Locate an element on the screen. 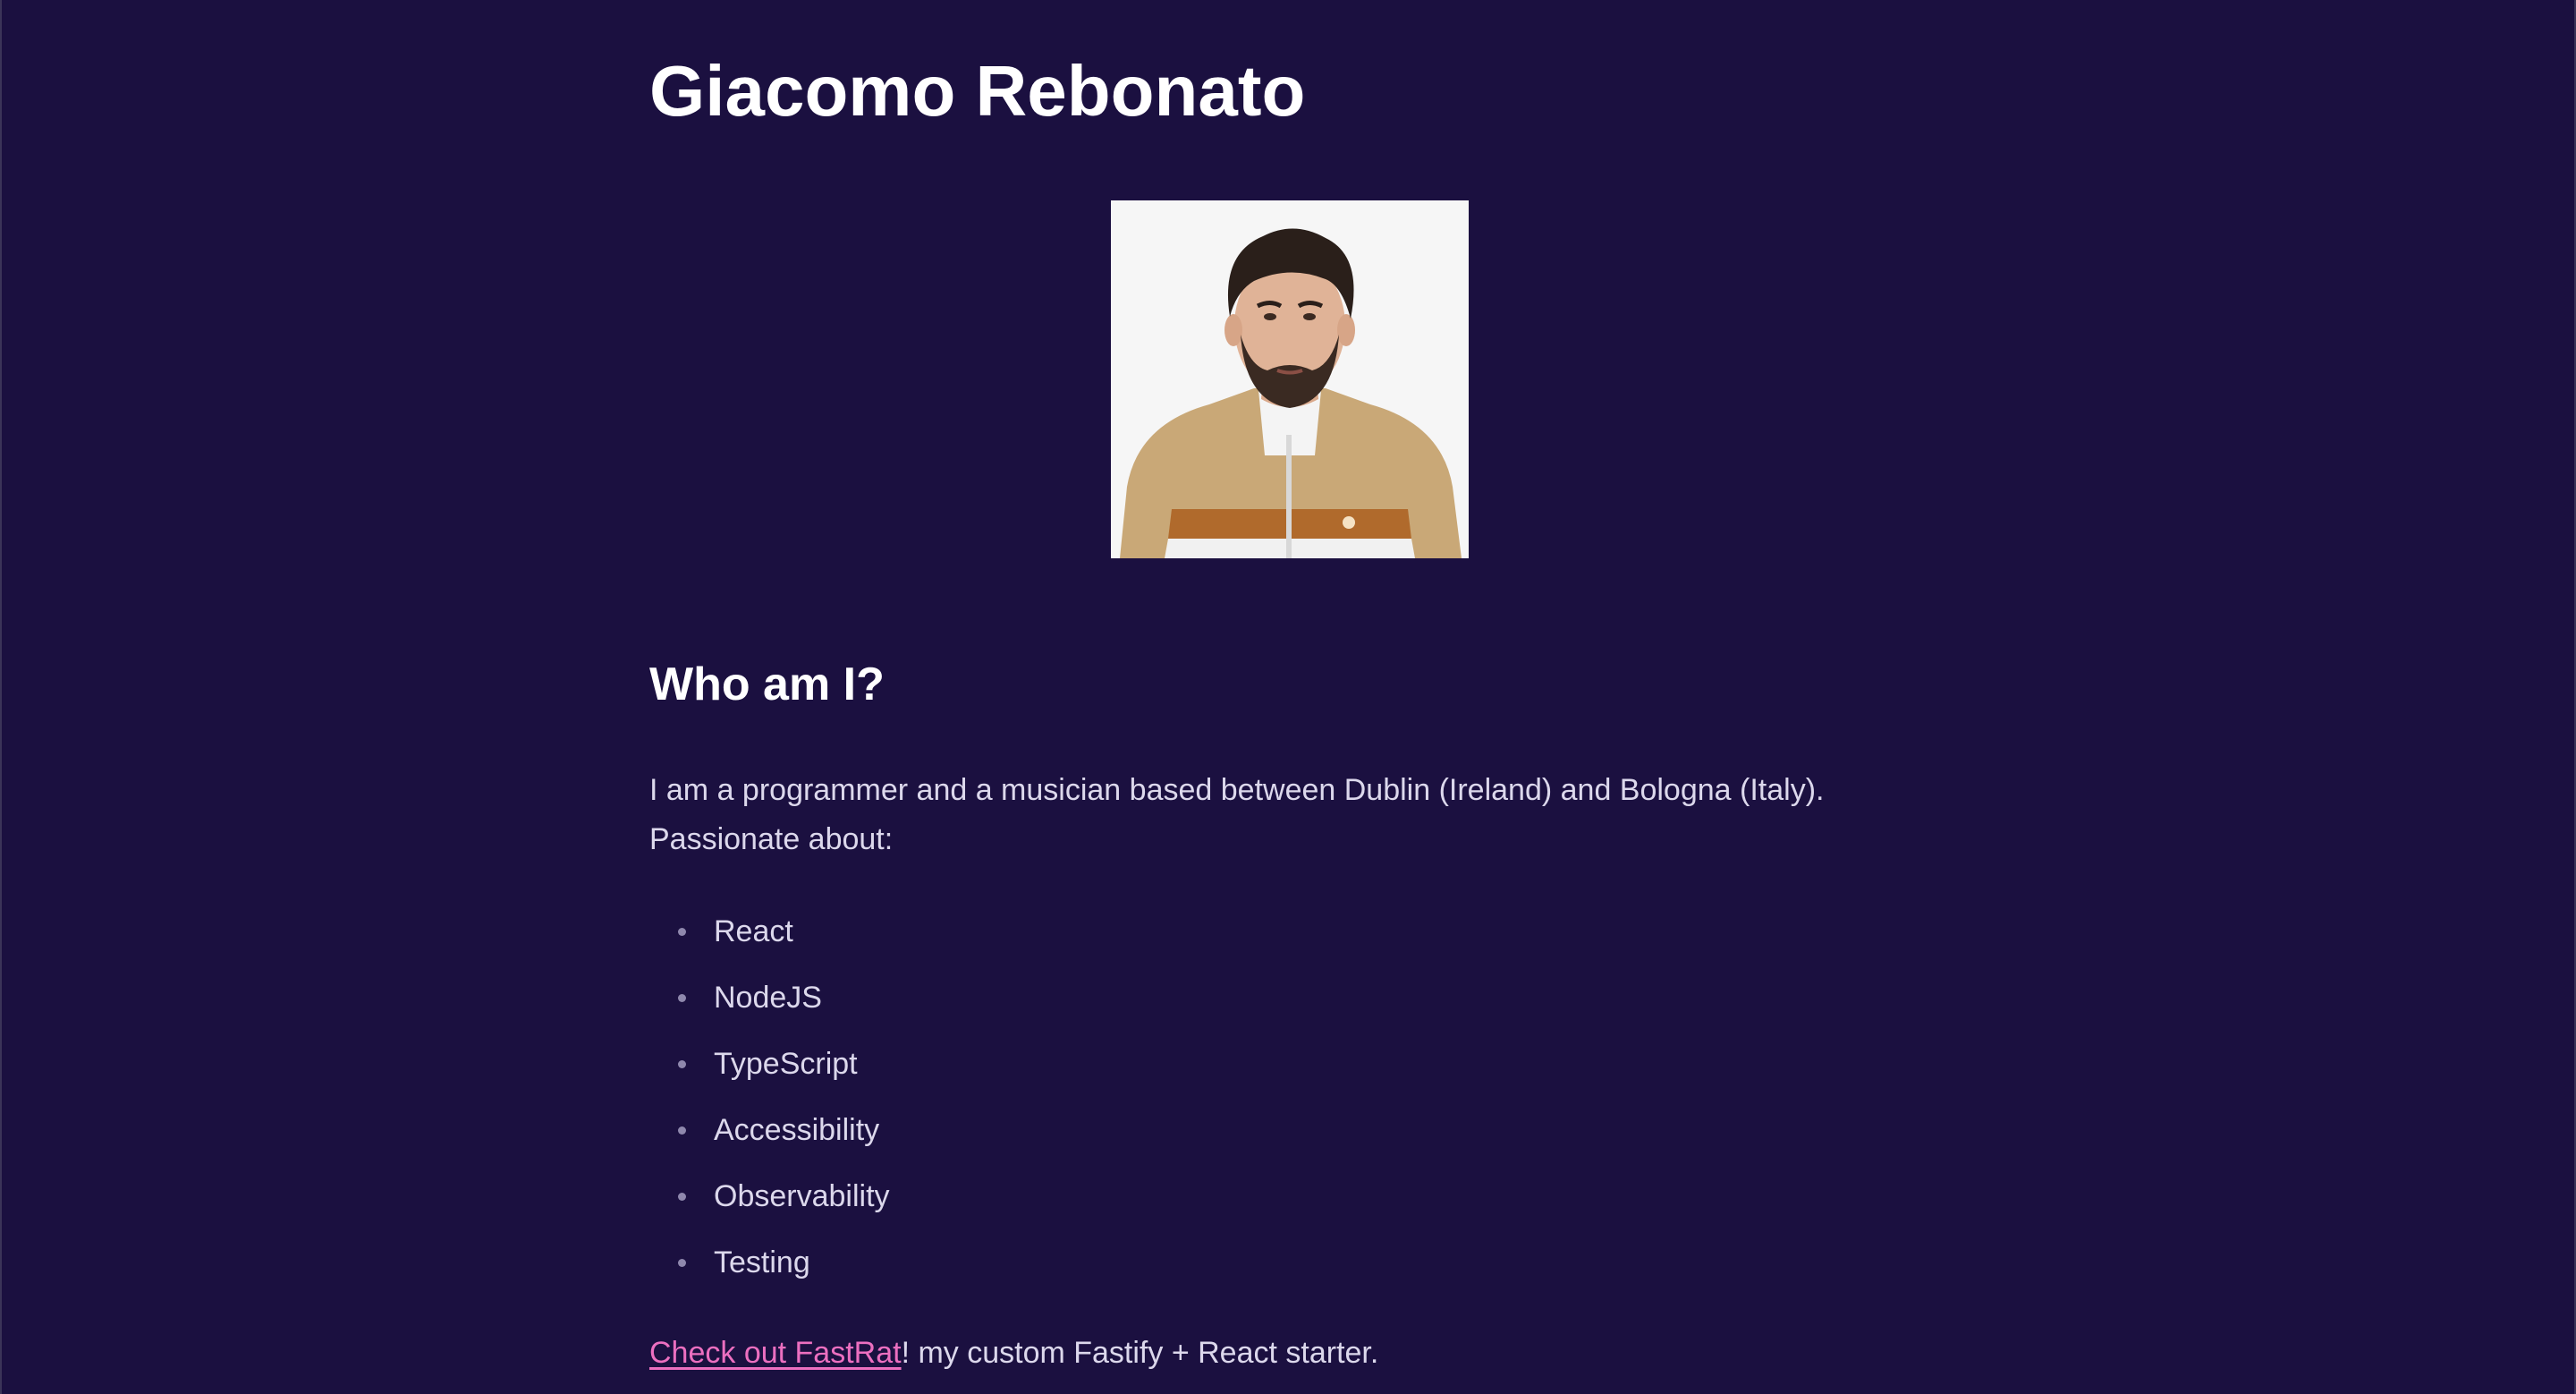 This screenshot has width=2576, height=1394. list-item: Accessibility is located at coordinates (769, 1140).